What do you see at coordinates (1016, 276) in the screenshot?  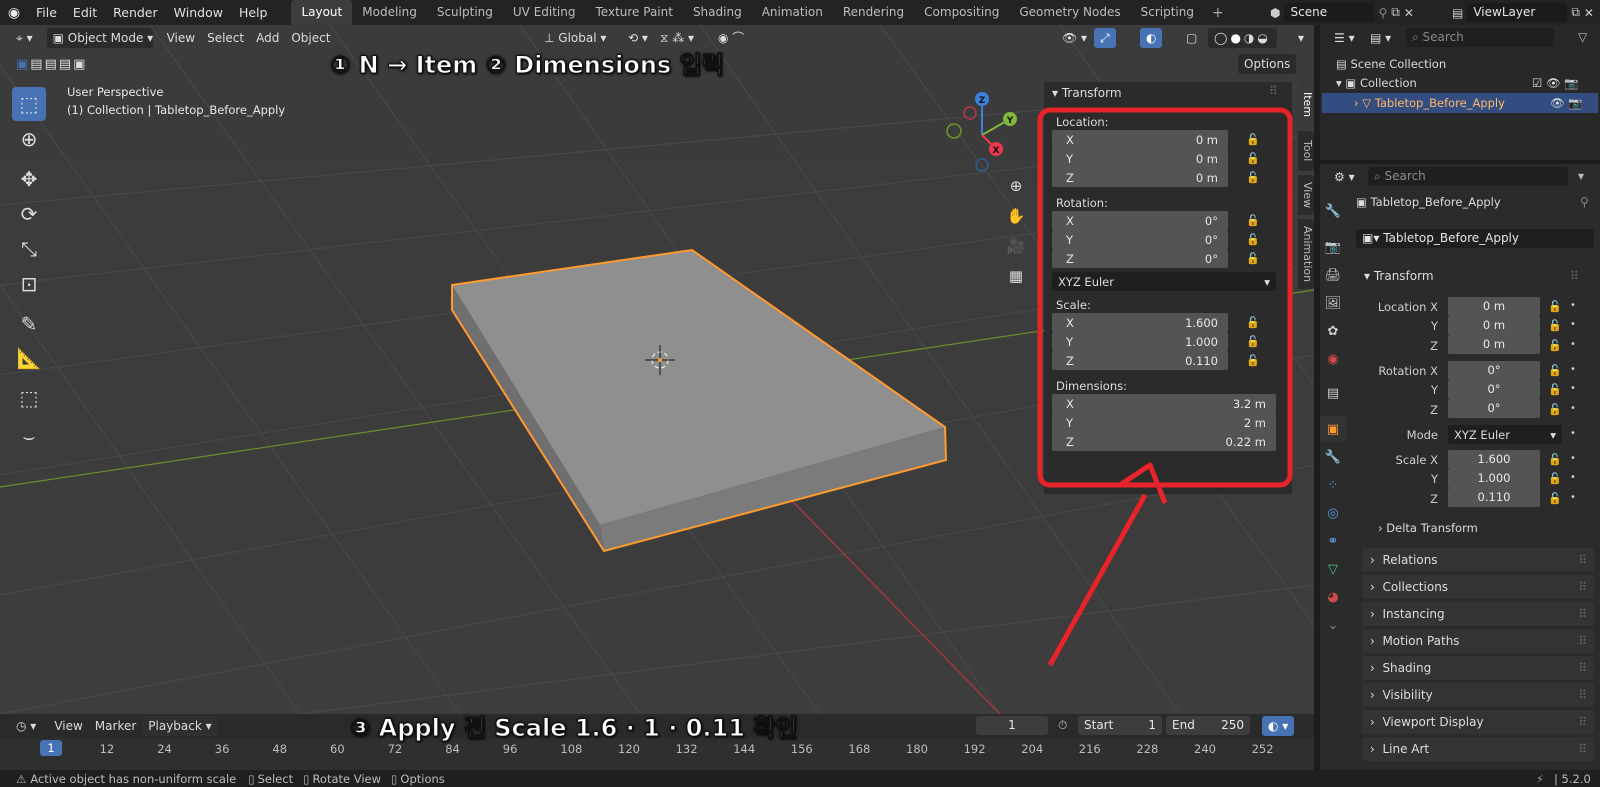 I see `ortho-grid-icon: ▦` at bounding box center [1016, 276].